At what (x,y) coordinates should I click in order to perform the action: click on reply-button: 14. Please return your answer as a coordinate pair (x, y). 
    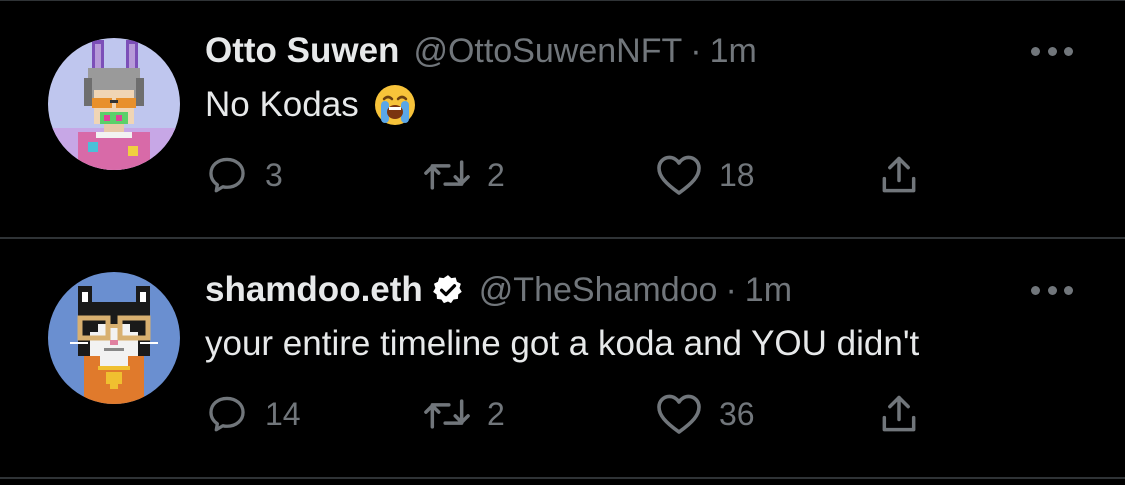
    Looking at the image, I should click on (253, 414).